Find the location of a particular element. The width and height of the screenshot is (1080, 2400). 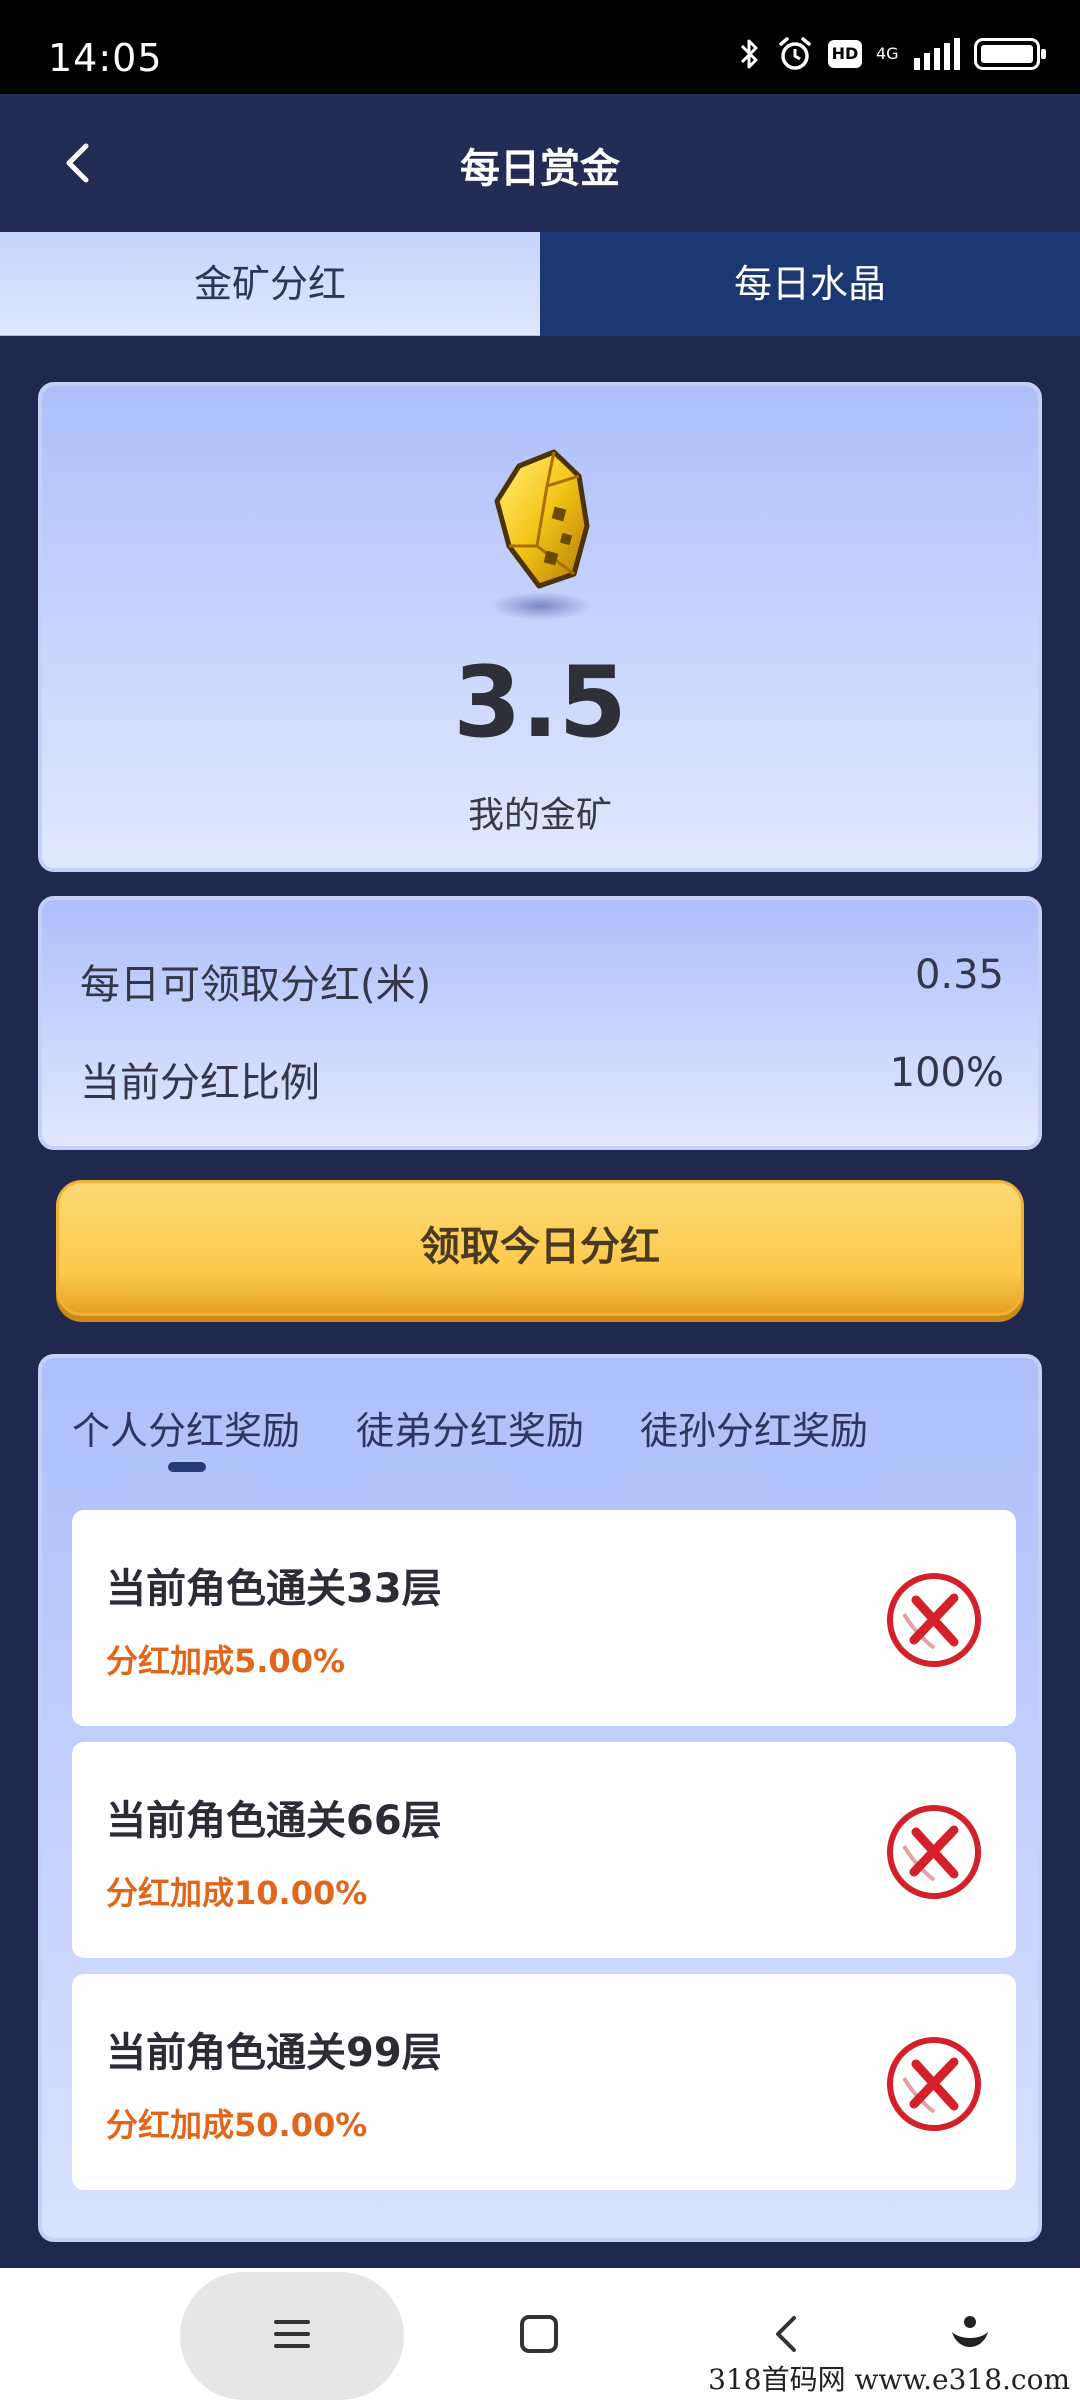

reward-item: 当前角色通关66层 分红加成10.00% is located at coordinates (544, 1850).